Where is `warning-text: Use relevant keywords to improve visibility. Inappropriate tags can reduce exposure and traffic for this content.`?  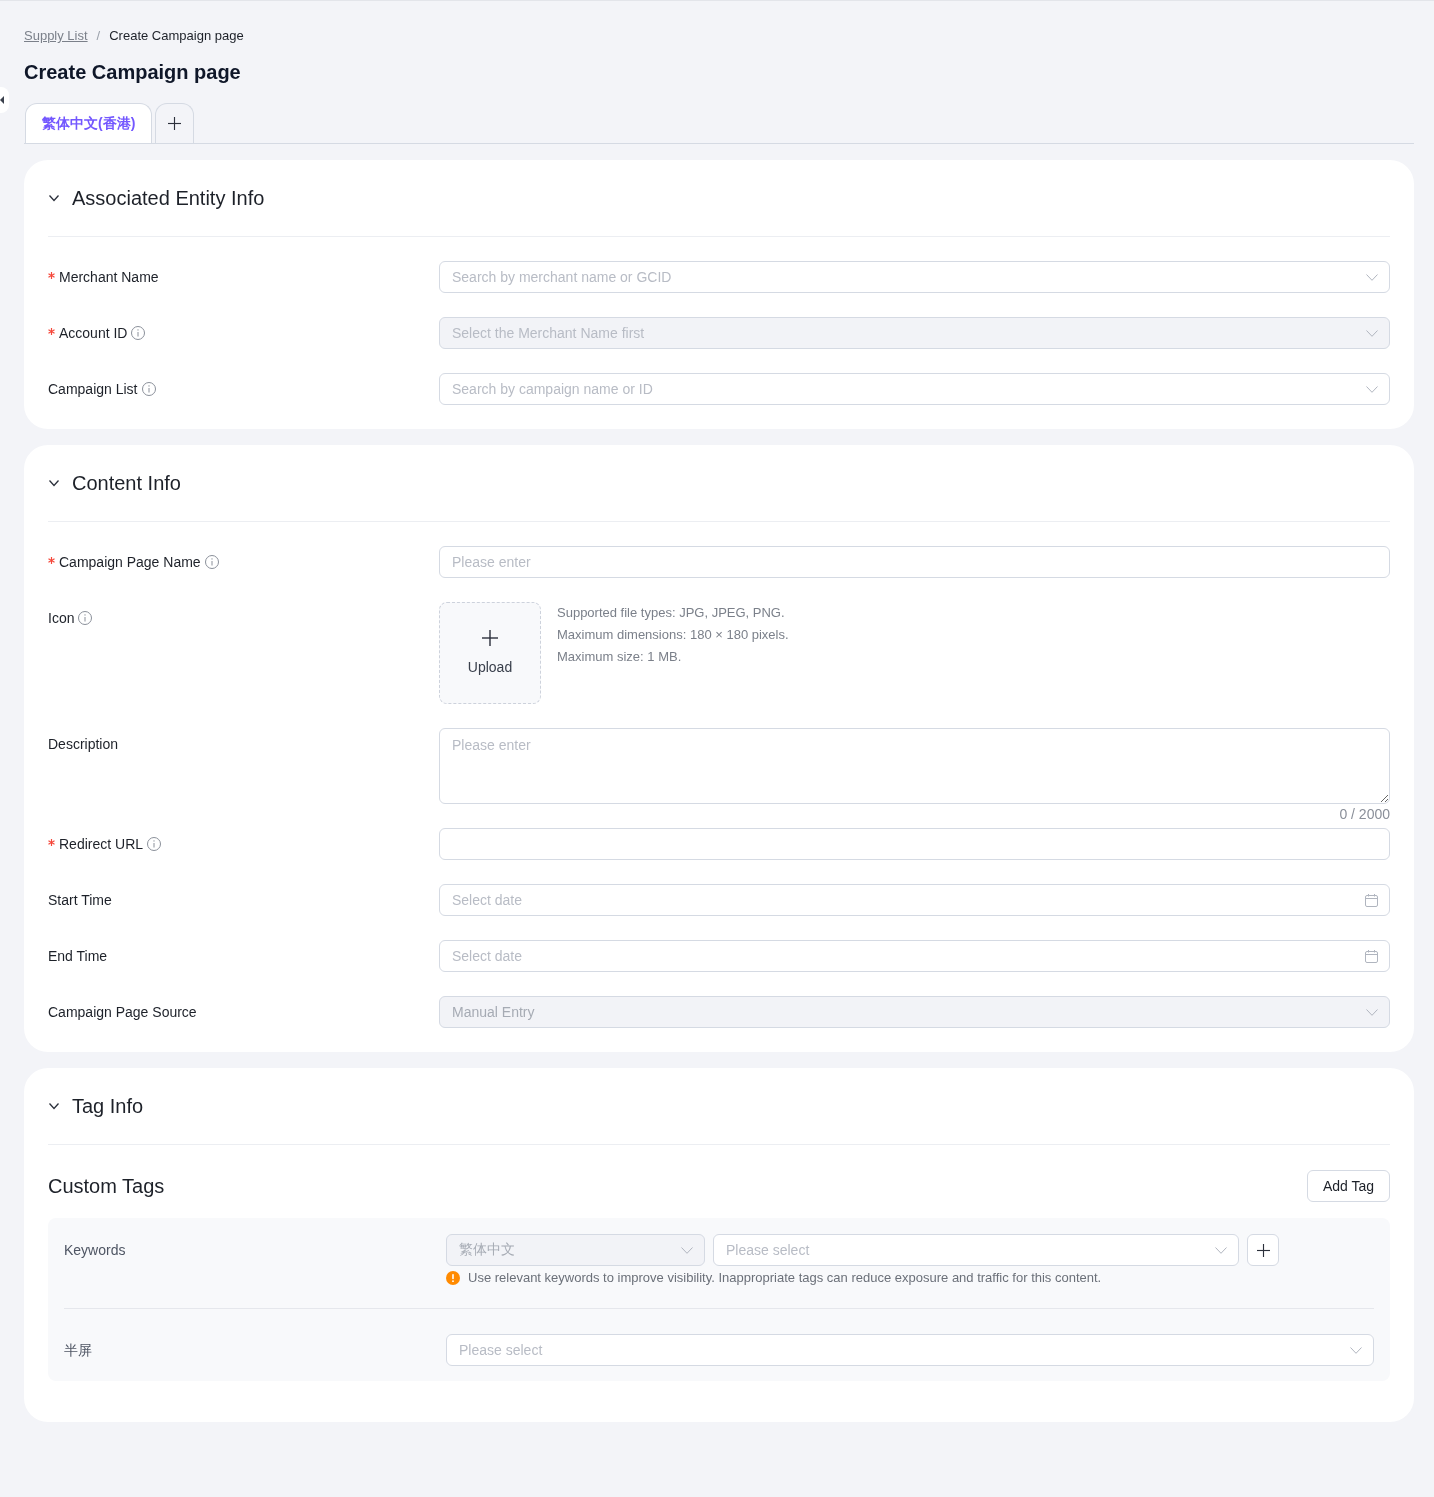 warning-text: Use relevant keywords to improve visibility. Inappropriate tags can reduce exposure and traffic for this content. is located at coordinates (785, 1278).